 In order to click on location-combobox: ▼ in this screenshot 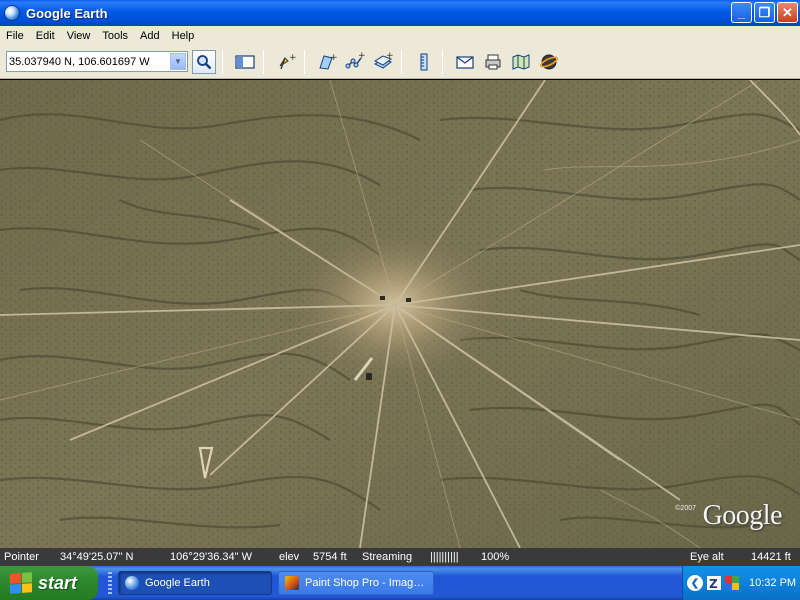, I will do `click(97, 61)`.